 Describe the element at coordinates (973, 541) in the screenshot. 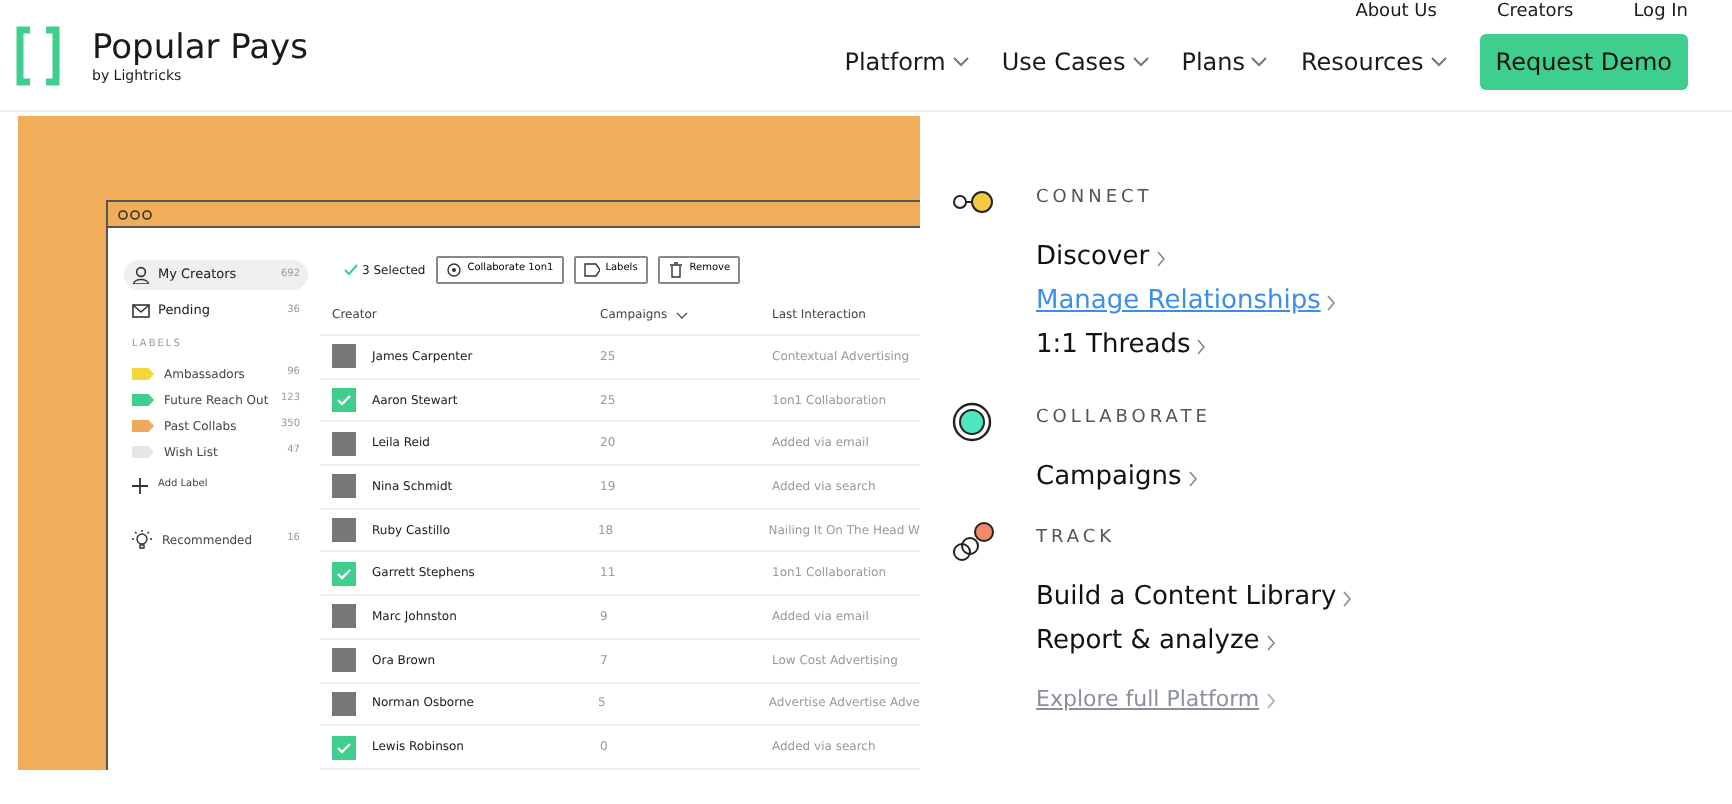

I see `linked-circles-icon` at that location.